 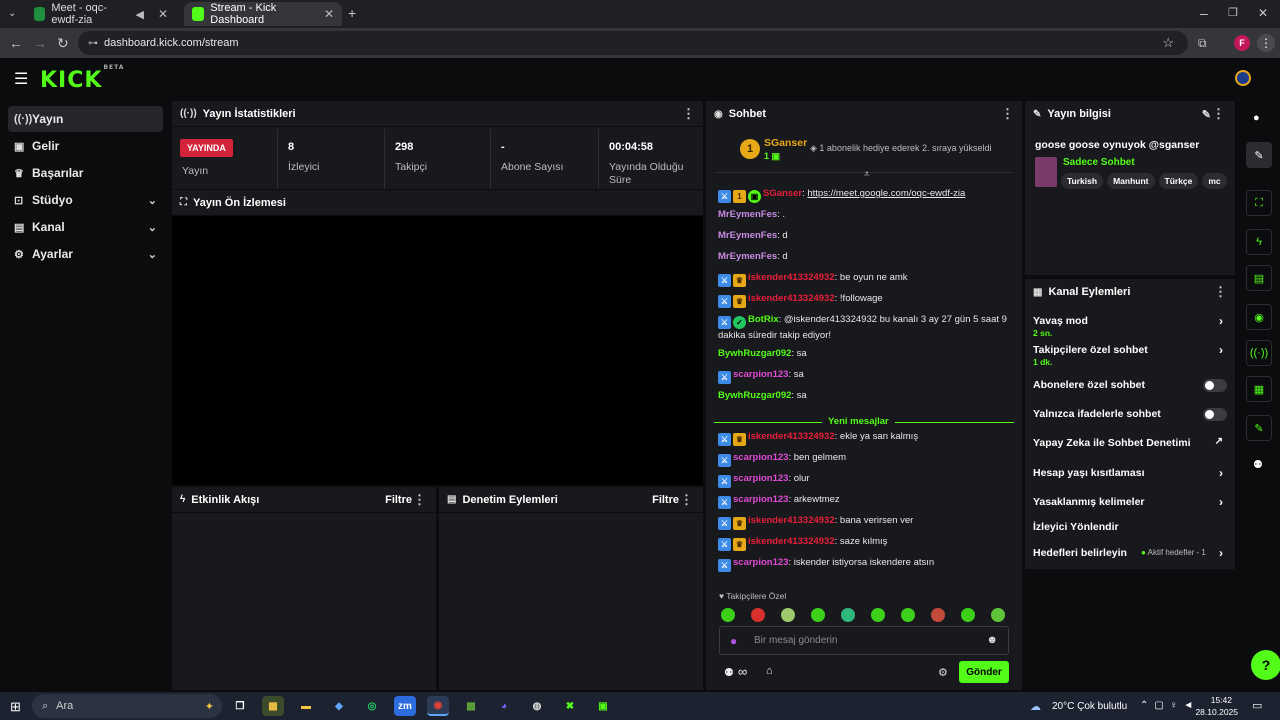 What do you see at coordinates (1256, 118) in the screenshot?
I see `info-icon: ●` at bounding box center [1256, 118].